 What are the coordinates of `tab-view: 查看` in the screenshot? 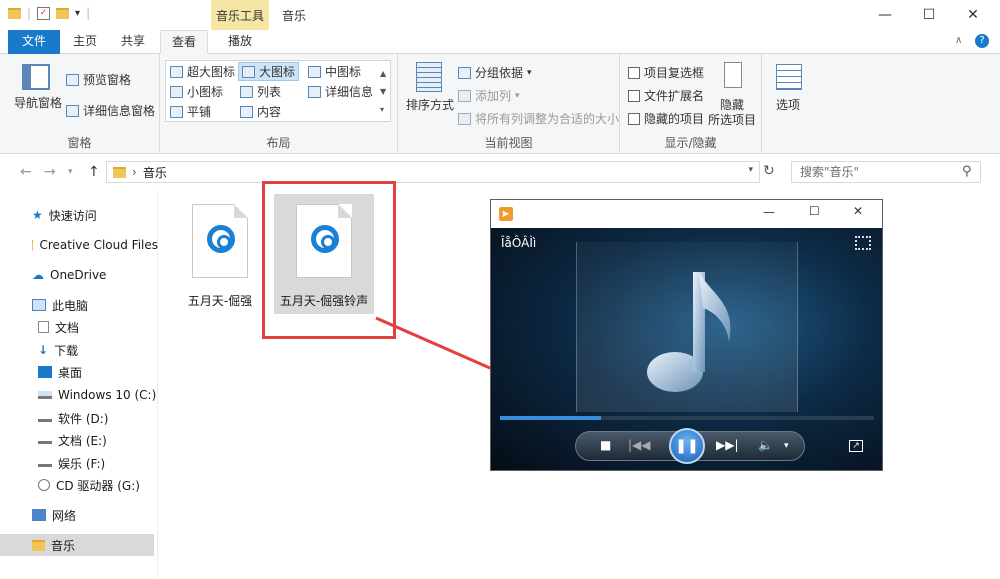 It's located at (184, 42).